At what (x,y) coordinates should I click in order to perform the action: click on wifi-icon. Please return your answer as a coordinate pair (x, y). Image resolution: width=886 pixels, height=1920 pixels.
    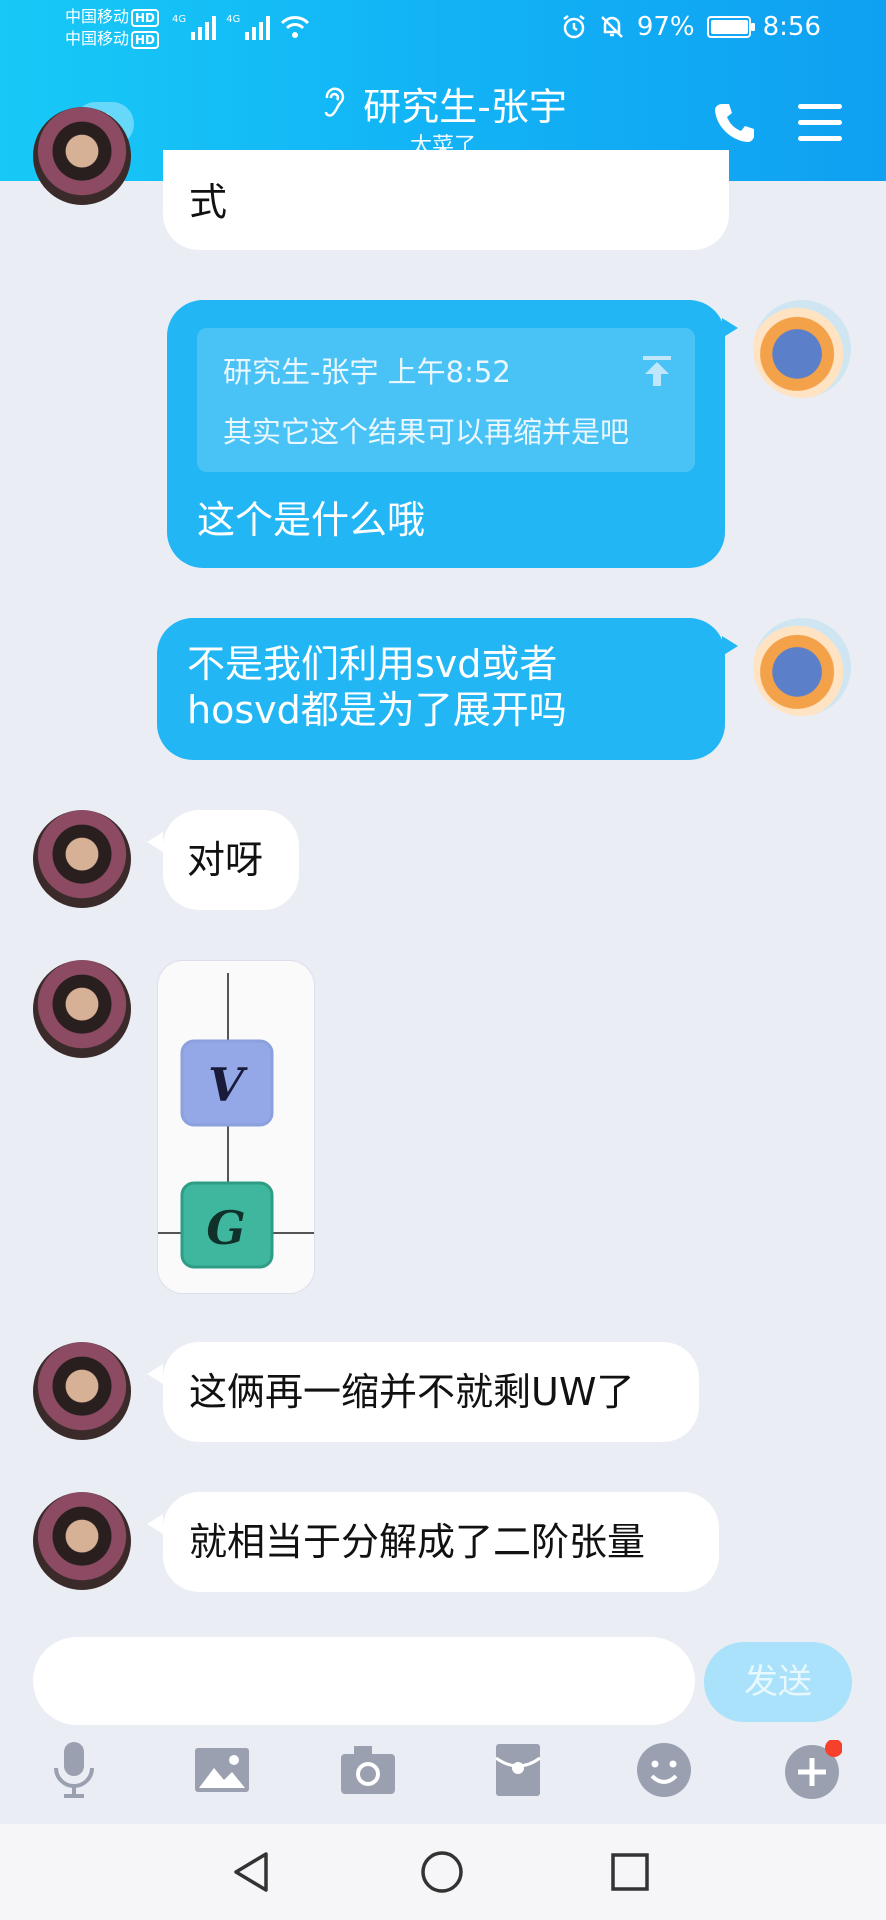
    Looking at the image, I should click on (295, 27).